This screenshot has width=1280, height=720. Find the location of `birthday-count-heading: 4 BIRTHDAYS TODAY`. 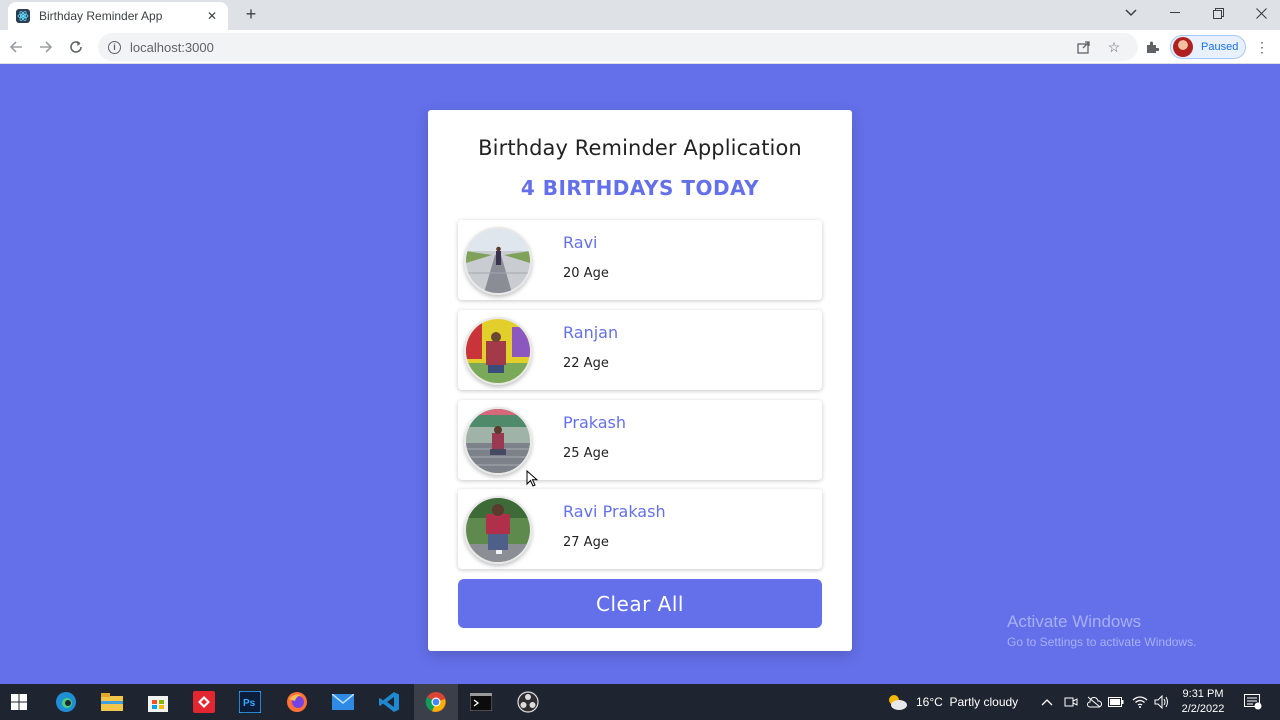

birthday-count-heading: 4 BIRTHDAYS TODAY is located at coordinates (640, 188).